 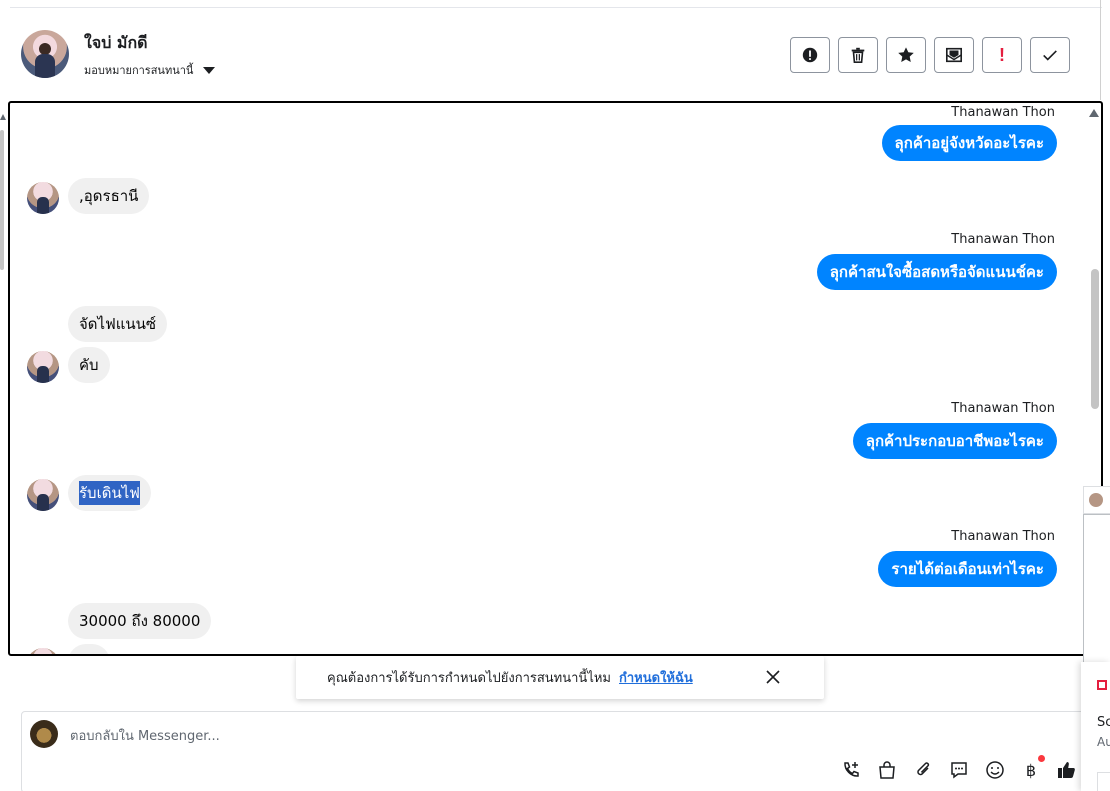 I want to click on envelope-icon, so click(x=954, y=55).